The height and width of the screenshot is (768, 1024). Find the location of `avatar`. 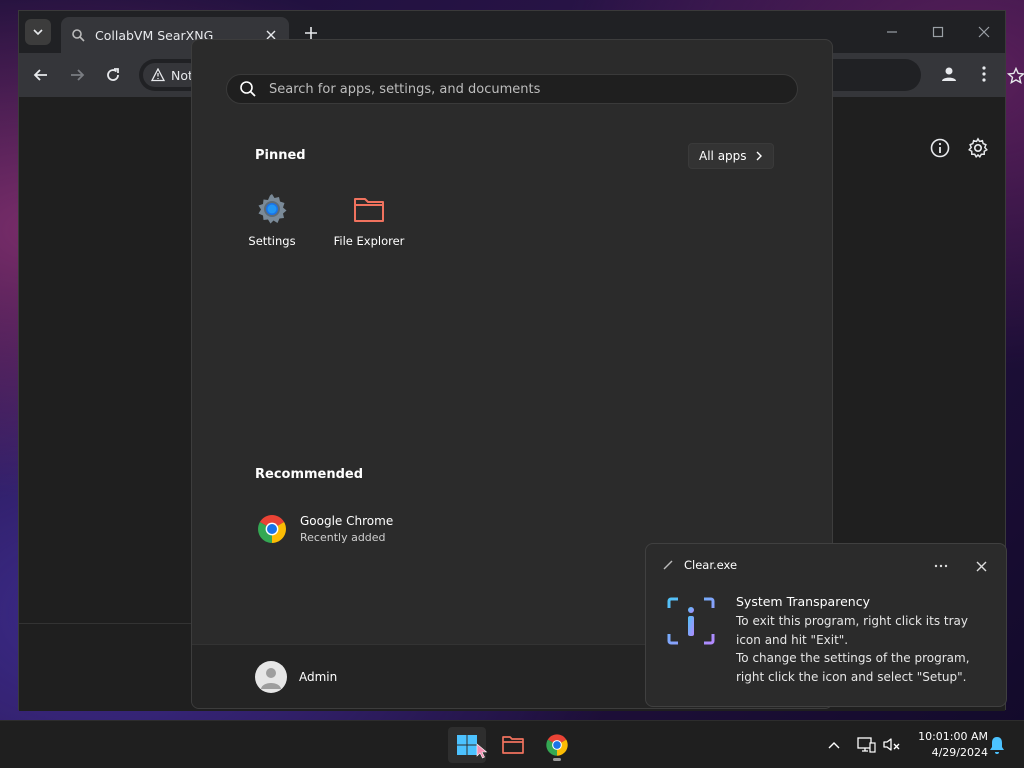

avatar is located at coordinates (271, 677).